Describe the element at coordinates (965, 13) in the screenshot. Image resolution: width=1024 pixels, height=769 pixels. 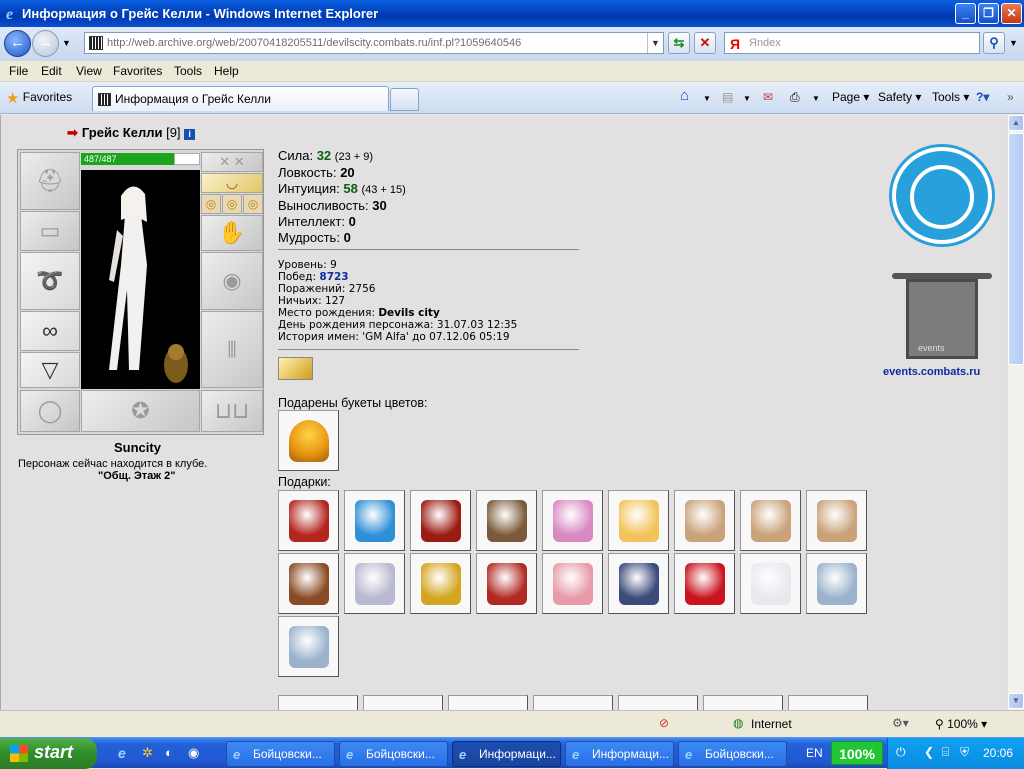
I see `minimize-button: _` at that location.